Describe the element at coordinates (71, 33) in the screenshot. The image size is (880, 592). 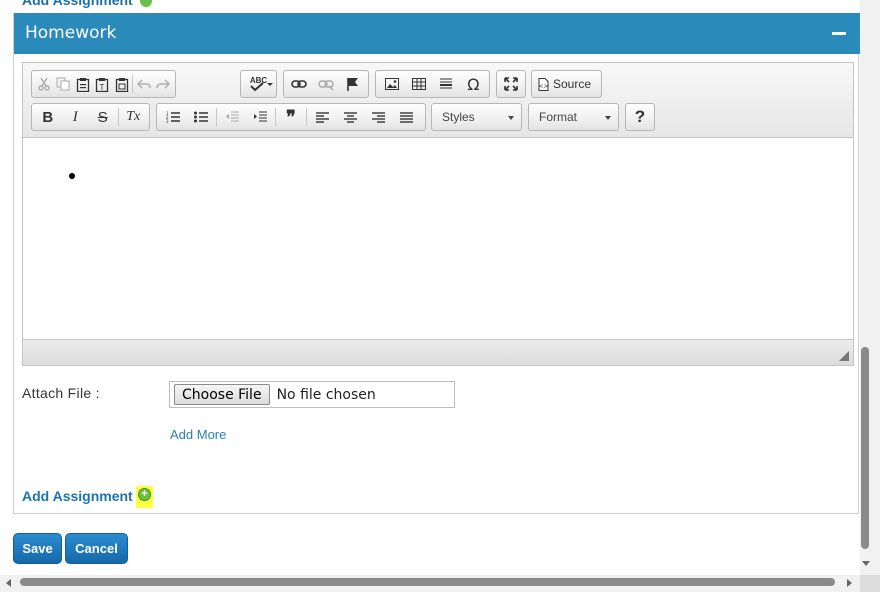
I see `panel-title: Homework` at that location.